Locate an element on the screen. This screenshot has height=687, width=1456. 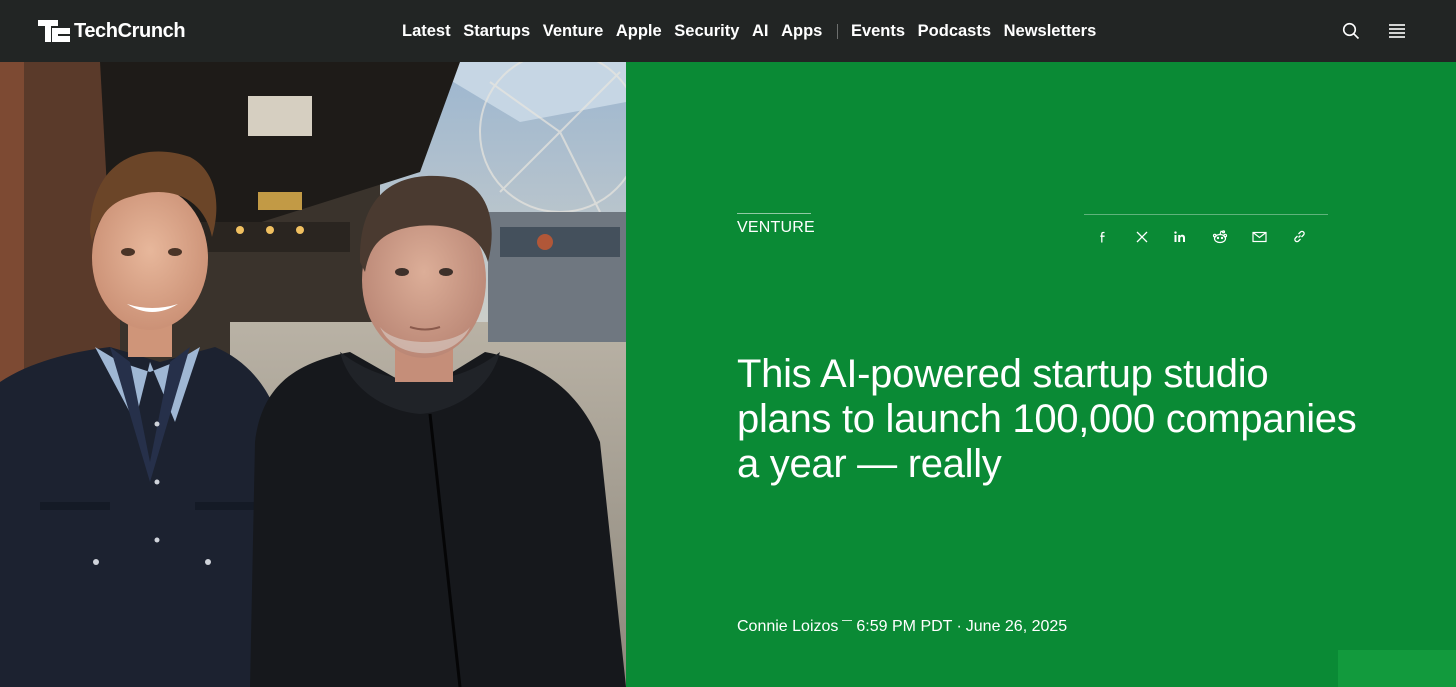
byline-dash is located at coordinates (847, 620).